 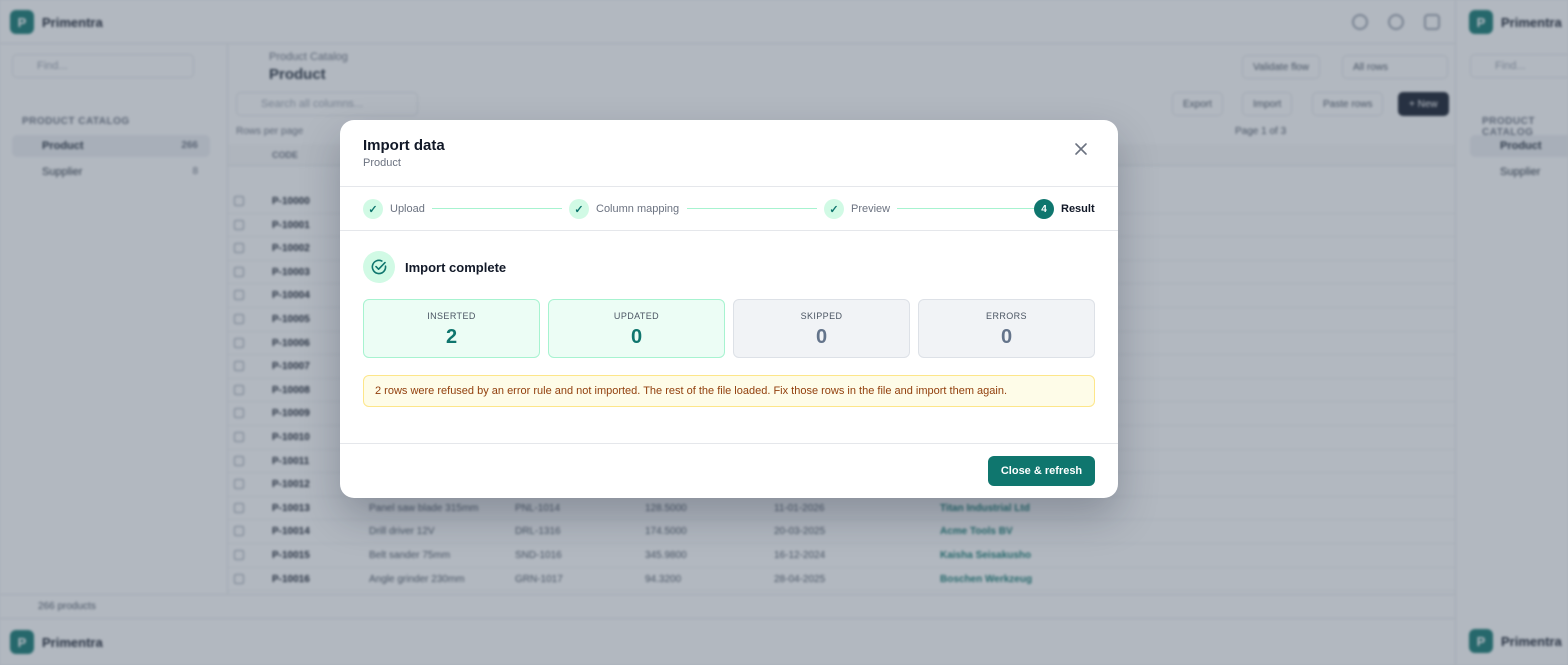 What do you see at coordinates (1078, 209) in the screenshot?
I see `step-result: Result` at bounding box center [1078, 209].